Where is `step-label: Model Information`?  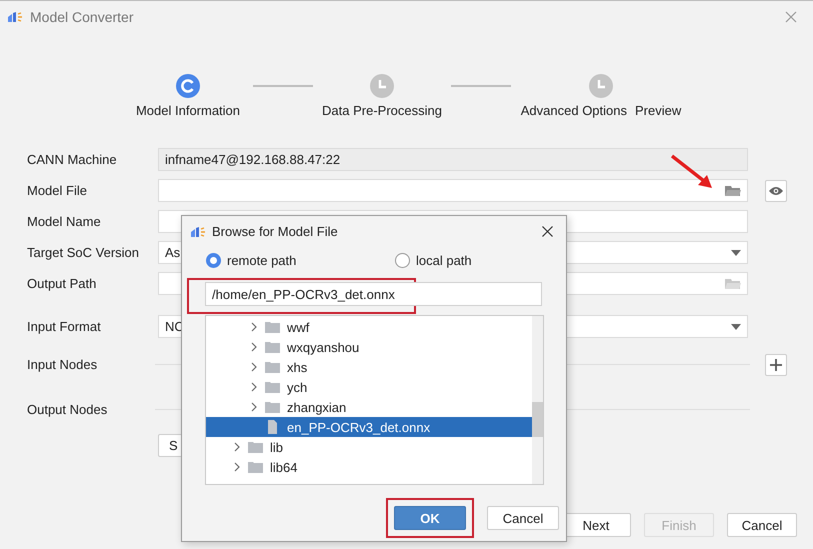 step-label: Model Information is located at coordinates (188, 110).